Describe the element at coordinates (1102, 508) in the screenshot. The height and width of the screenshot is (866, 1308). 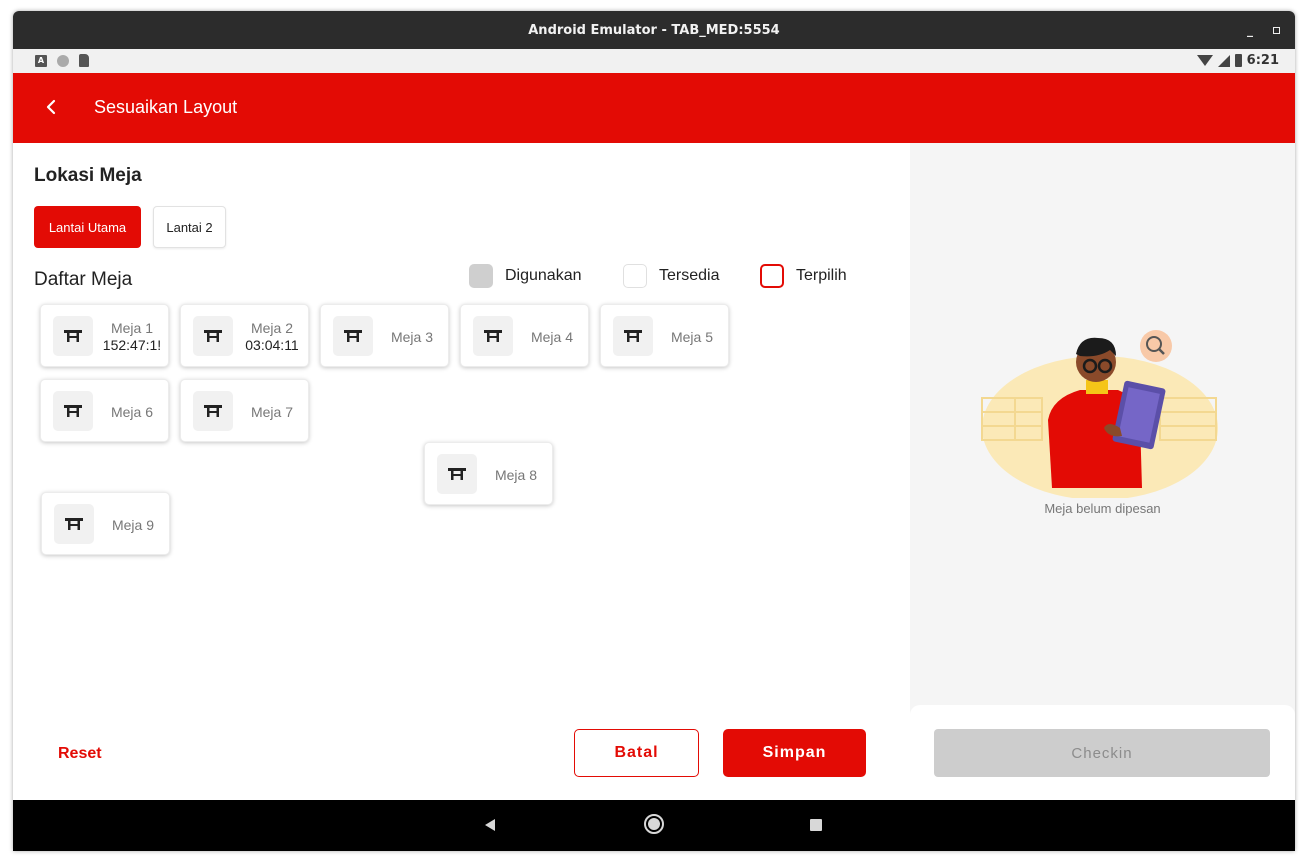
I see `empty-state-text: Meja belum dipesan` at that location.